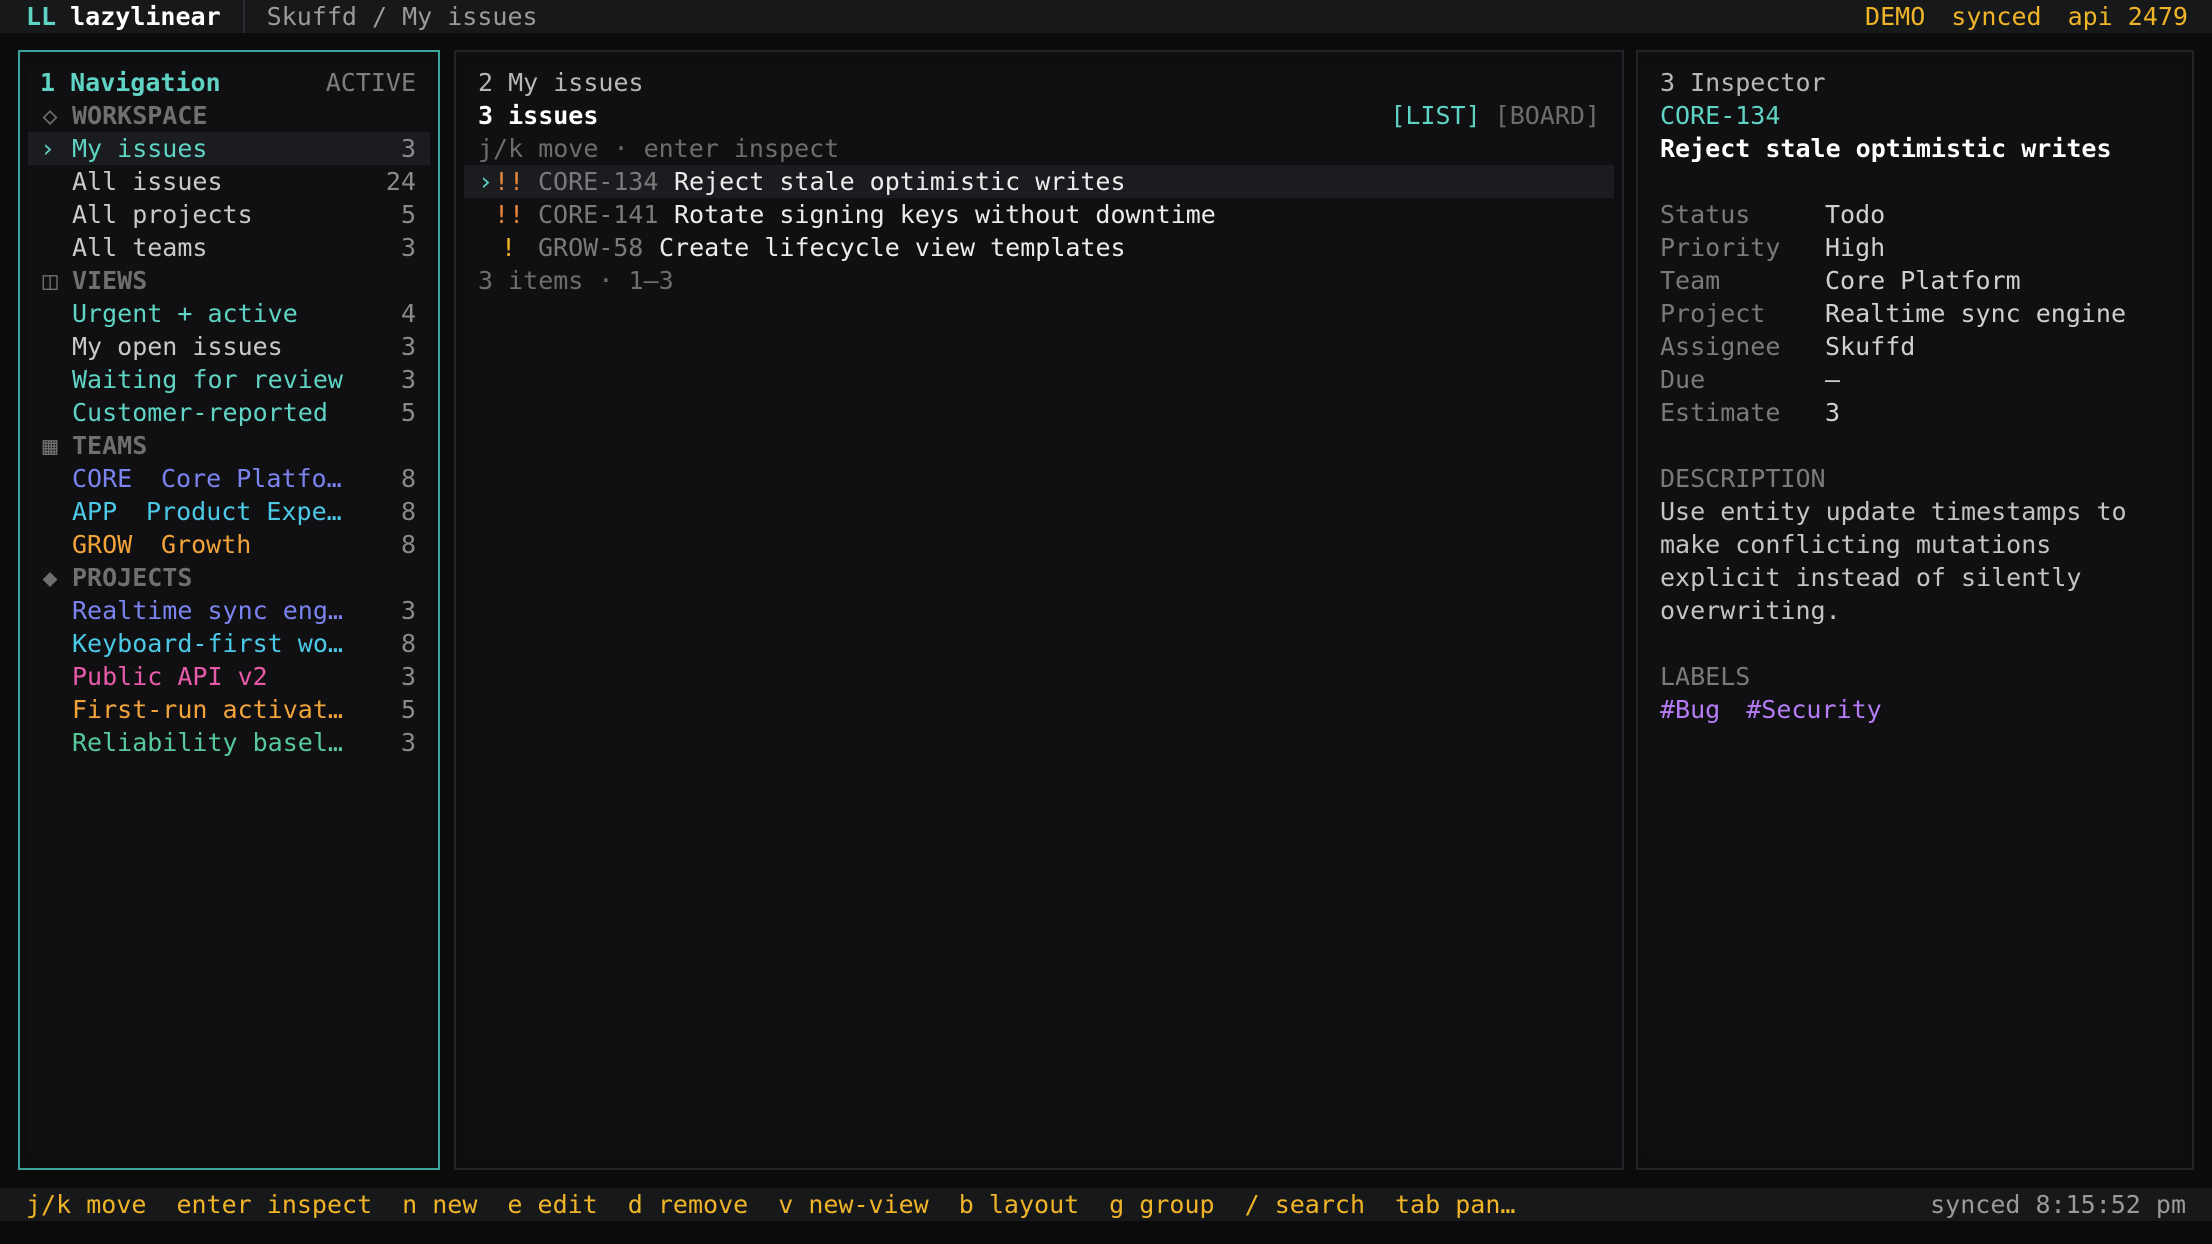 The image size is (2212, 1244). What do you see at coordinates (1886, 148) in the screenshot?
I see `inspector-issue-title-text: Reject stale optimistic writes` at bounding box center [1886, 148].